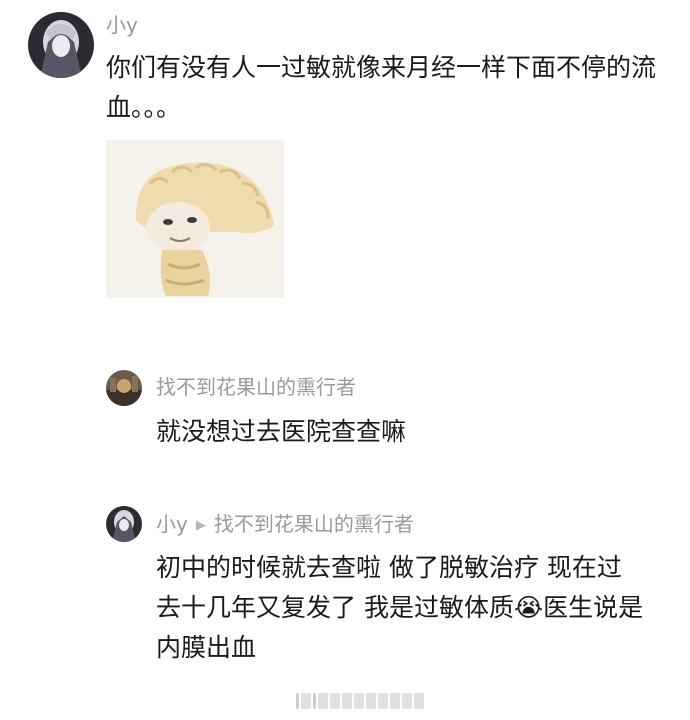 The width and height of the screenshot is (690, 720). Describe the element at coordinates (172, 524) in the screenshot. I see `reply-2-username: 小y` at that location.